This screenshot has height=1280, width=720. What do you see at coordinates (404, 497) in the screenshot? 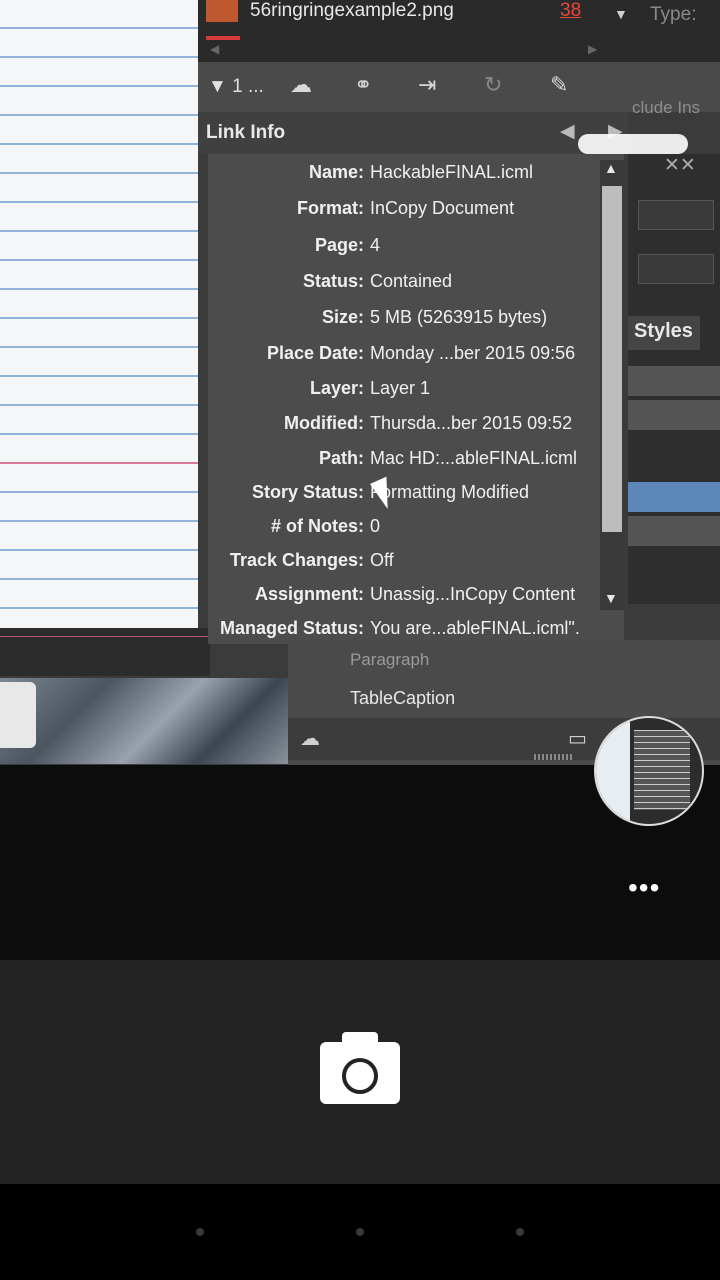
I see `info-row-story-status: Story Status: Formatting Modified` at bounding box center [404, 497].